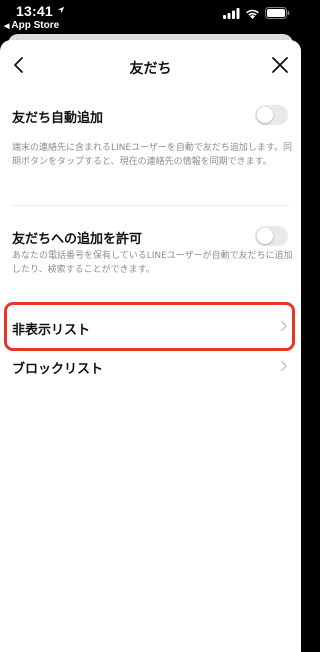  What do you see at coordinates (277, 13) in the screenshot?
I see `battery-icon` at bounding box center [277, 13].